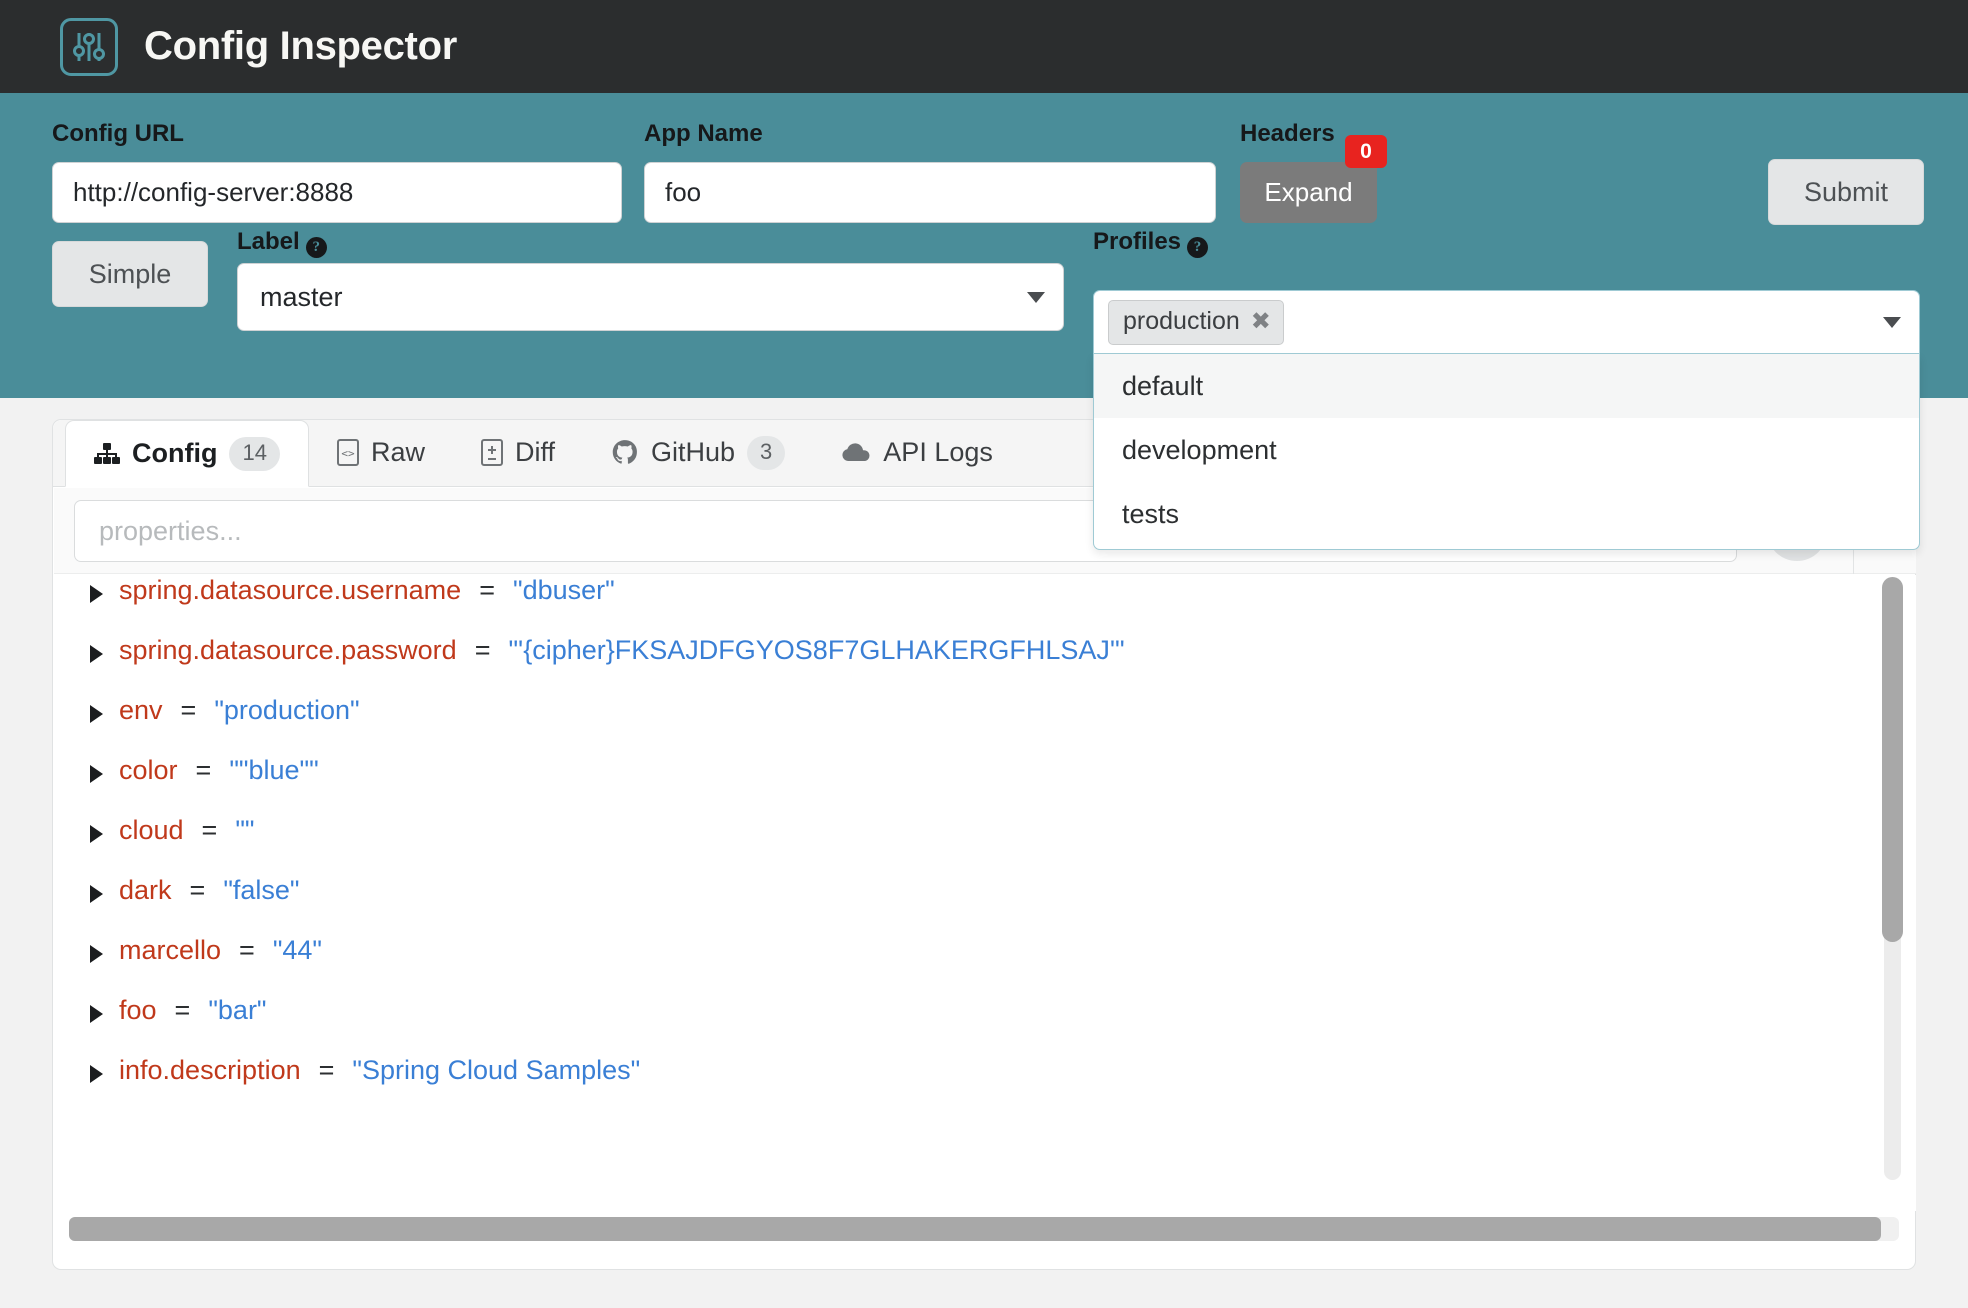 This screenshot has height=1308, width=1968. I want to click on tab-label: Raw, so click(397, 452).